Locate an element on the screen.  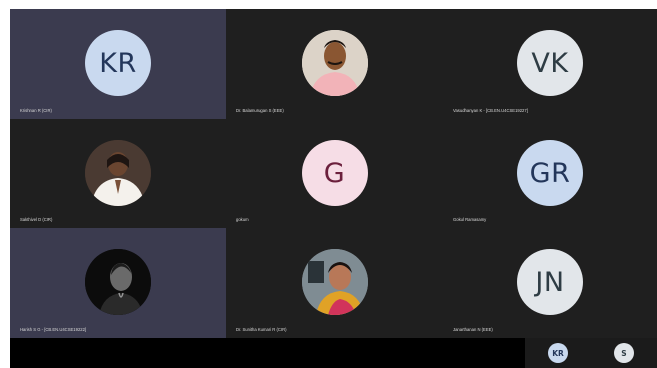
avatar-initials: GR is located at coordinates (550, 173).